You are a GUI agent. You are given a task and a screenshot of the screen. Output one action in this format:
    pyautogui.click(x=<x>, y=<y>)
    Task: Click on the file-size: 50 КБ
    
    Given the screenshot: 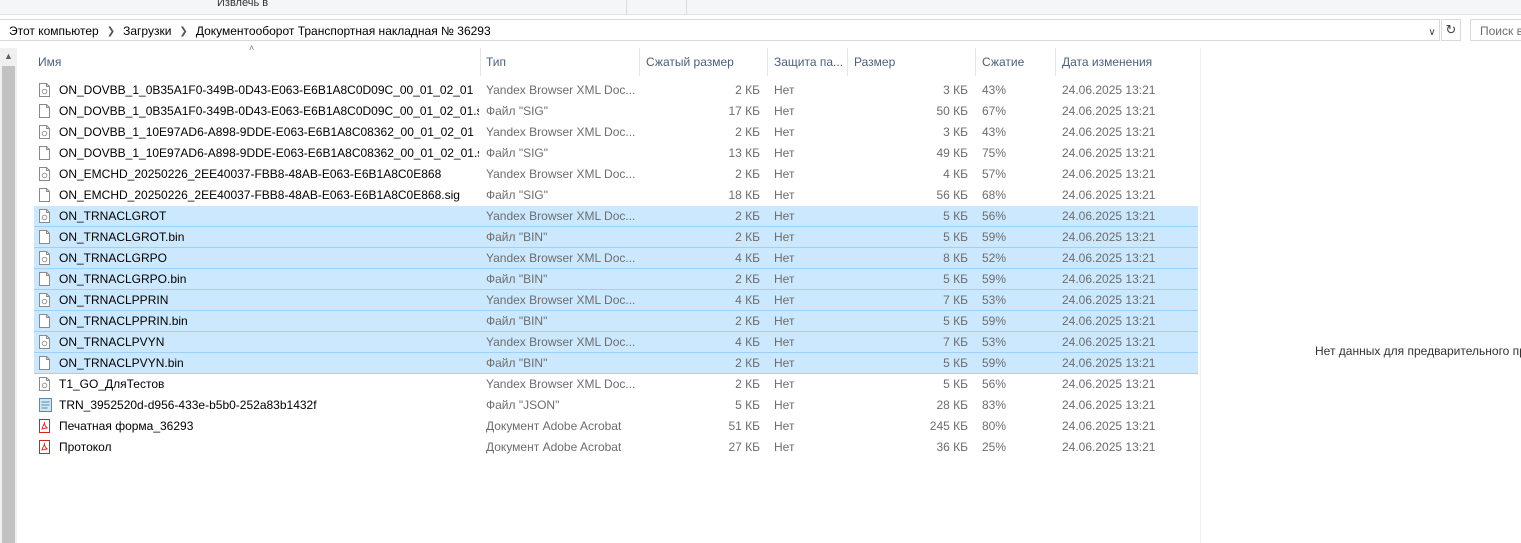 What is the action you would take?
    pyautogui.click(x=952, y=111)
    